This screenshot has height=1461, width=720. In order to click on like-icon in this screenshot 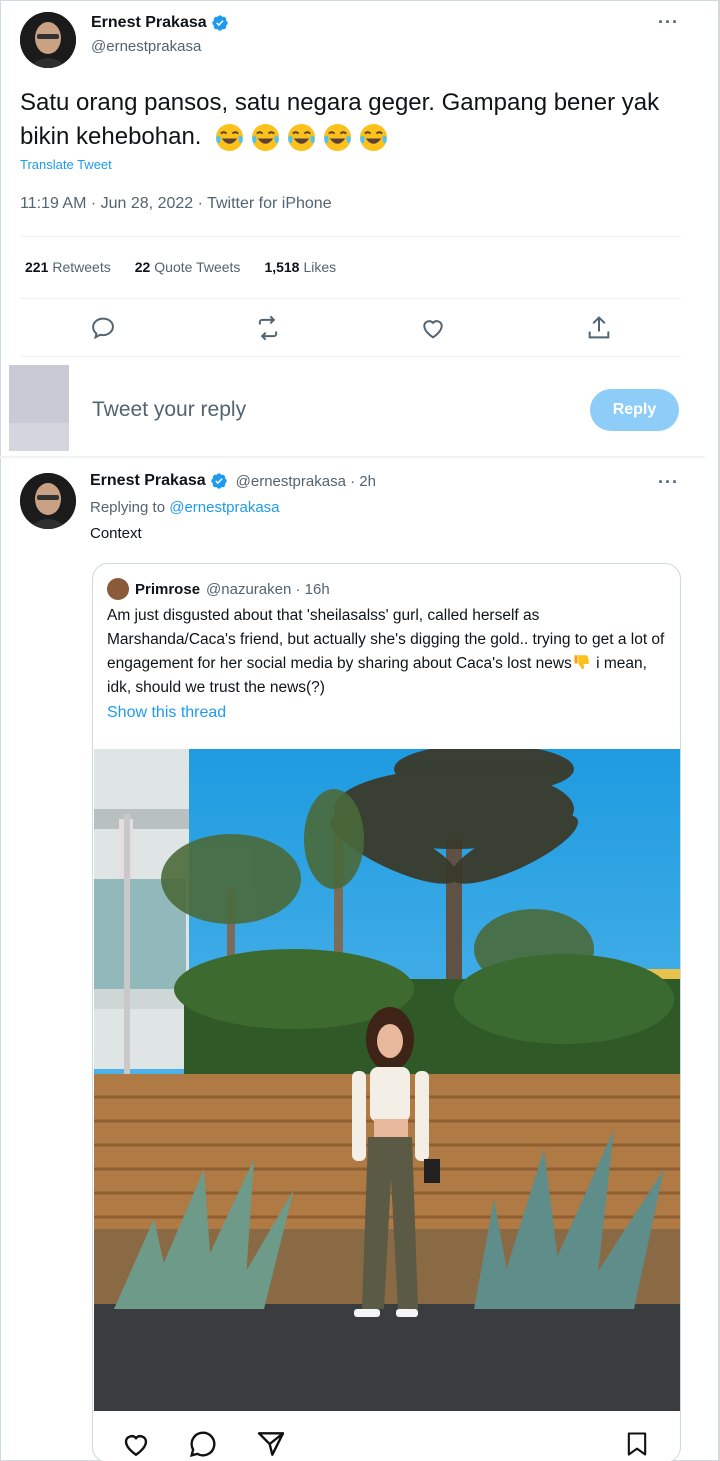, I will do `click(433, 328)`.